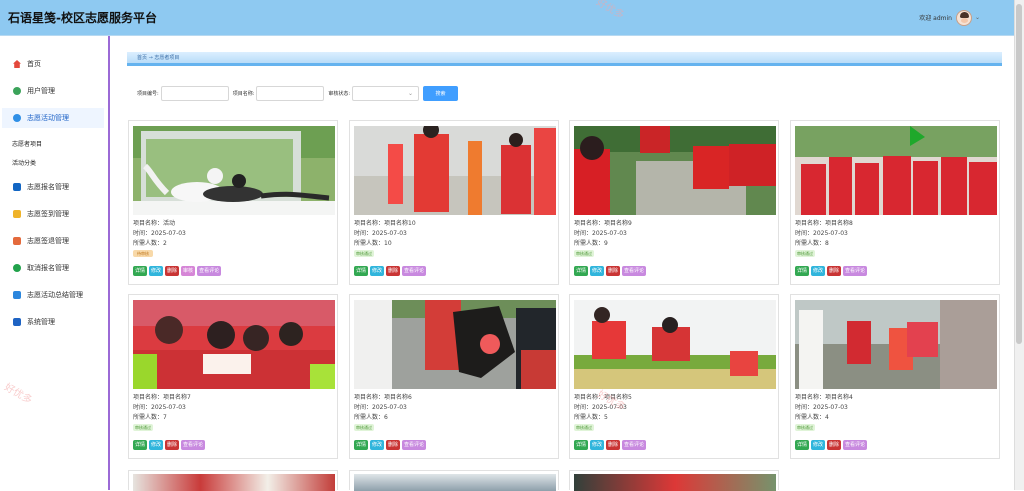 The width and height of the screenshot is (1024, 491). Describe the element at coordinates (154, 223) in the screenshot. I see `project-name: 项目名称：活动` at that location.